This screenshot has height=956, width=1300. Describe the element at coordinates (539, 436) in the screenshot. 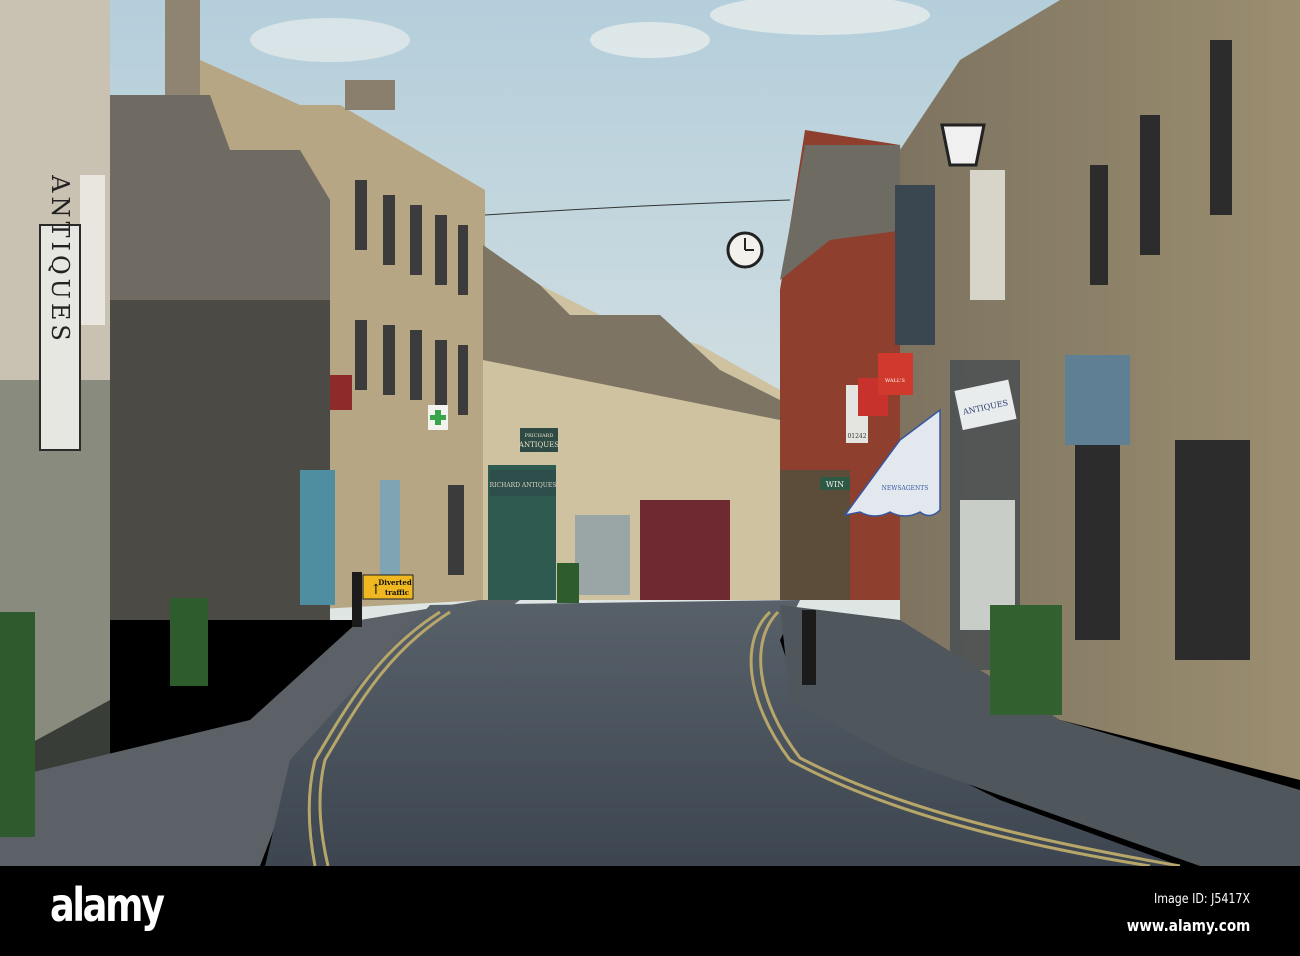

I see `prichard-sign-top: PRICHARD` at that location.